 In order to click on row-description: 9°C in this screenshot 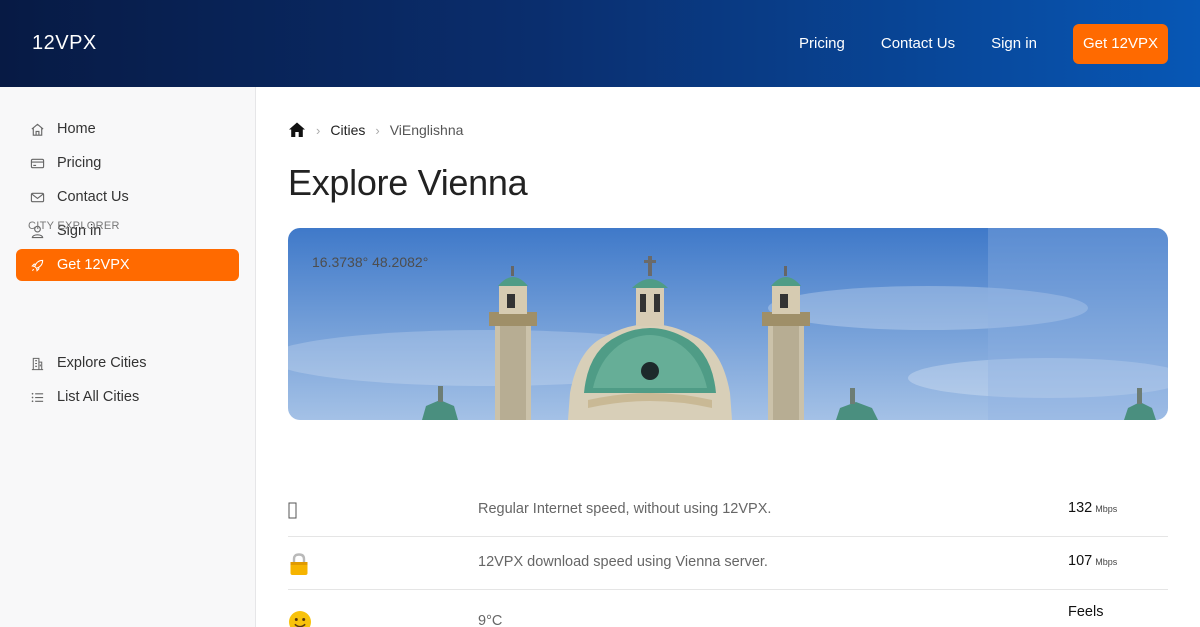, I will do `click(490, 620)`.